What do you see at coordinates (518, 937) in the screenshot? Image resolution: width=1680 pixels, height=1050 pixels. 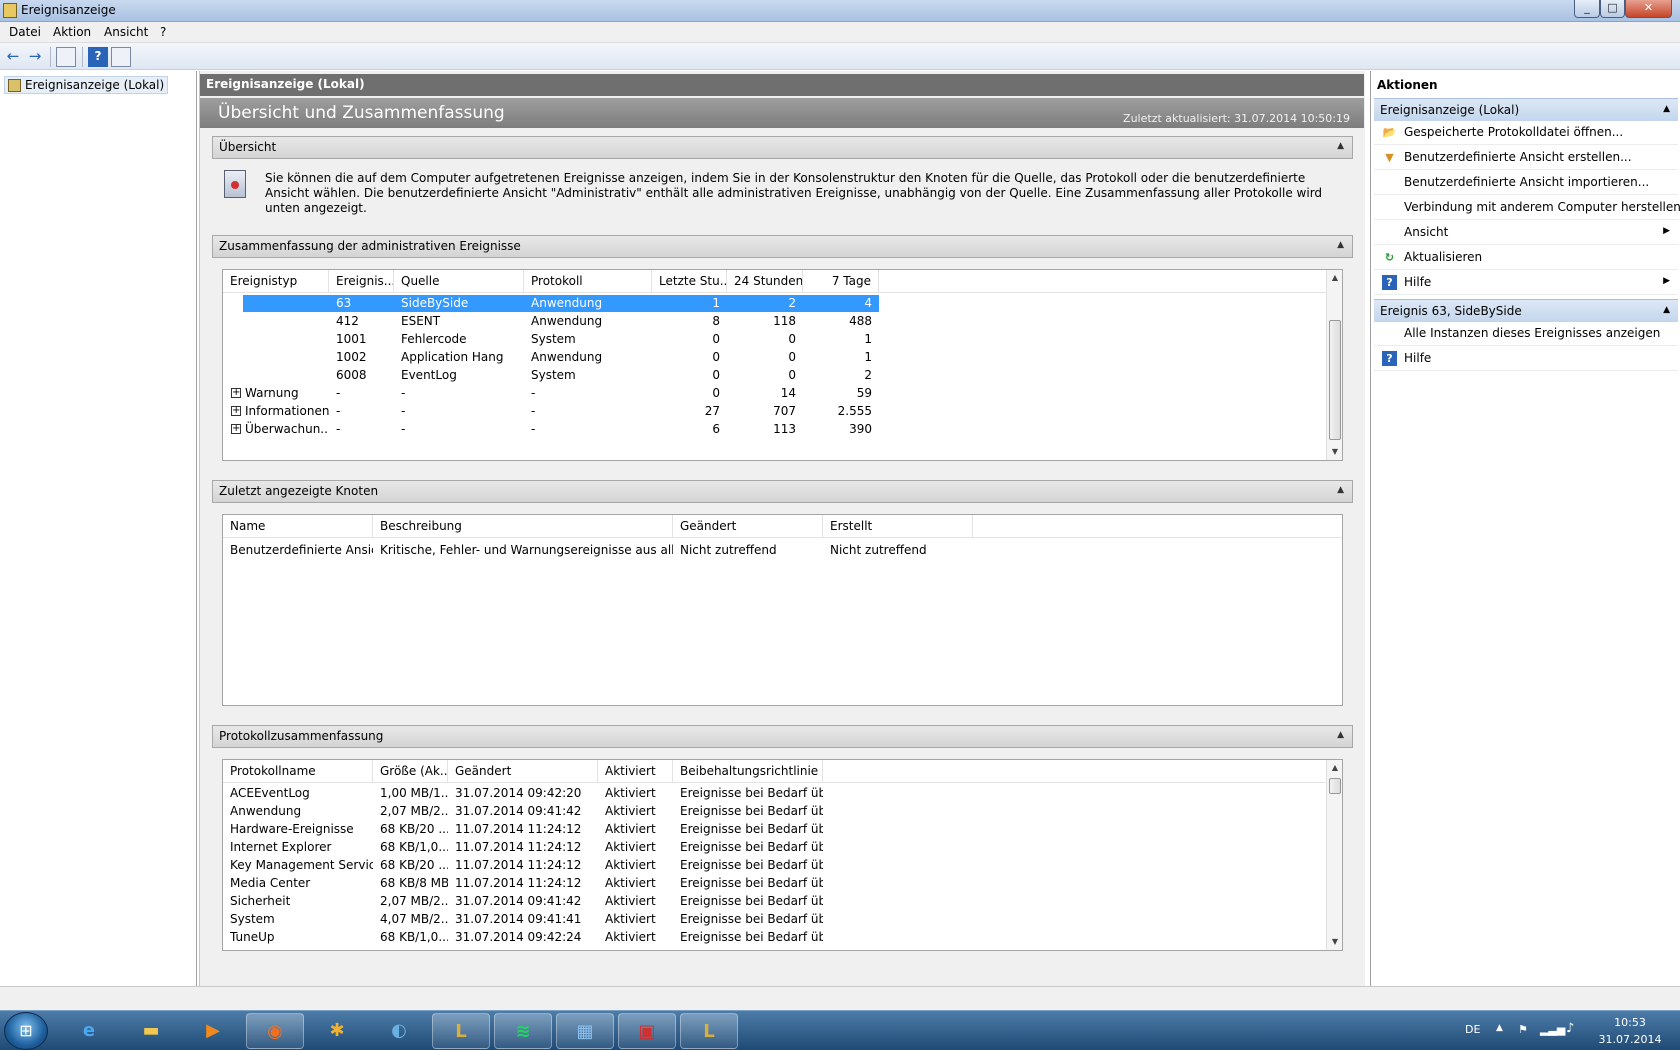 I see `cell-modified: 31.07.2014 09:42:24` at bounding box center [518, 937].